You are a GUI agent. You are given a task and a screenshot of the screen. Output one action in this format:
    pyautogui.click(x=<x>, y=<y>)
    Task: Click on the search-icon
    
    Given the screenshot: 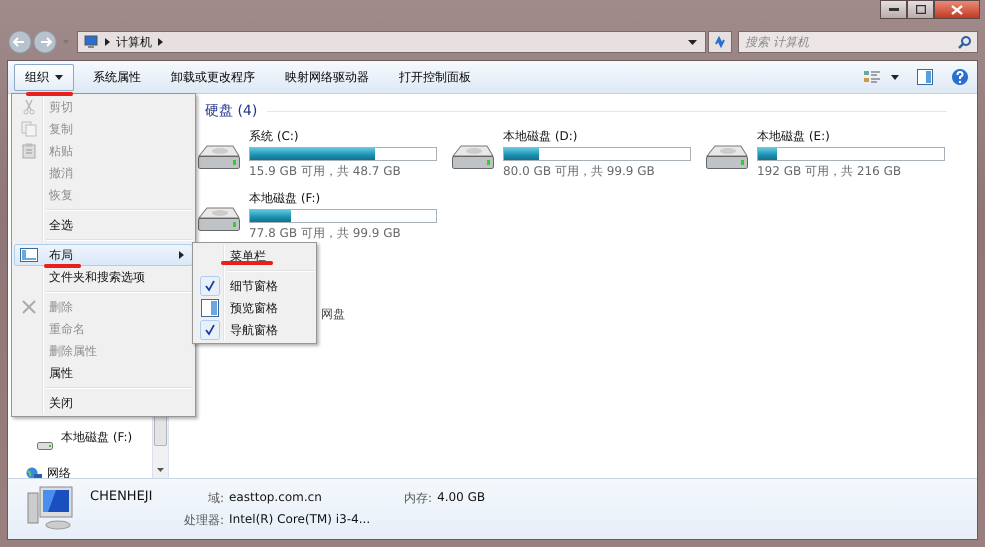 What is the action you would take?
    pyautogui.click(x=965, y=42)
    